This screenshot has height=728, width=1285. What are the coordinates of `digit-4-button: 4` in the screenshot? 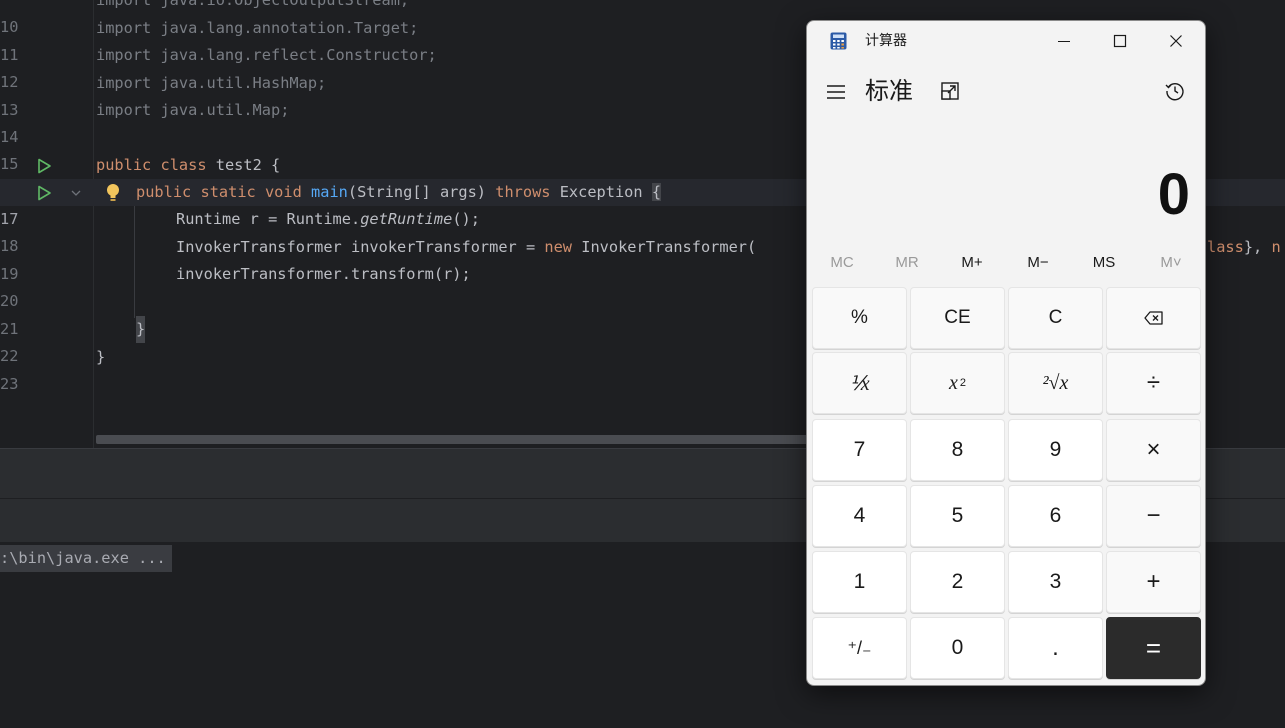 It's located at (859, 516).